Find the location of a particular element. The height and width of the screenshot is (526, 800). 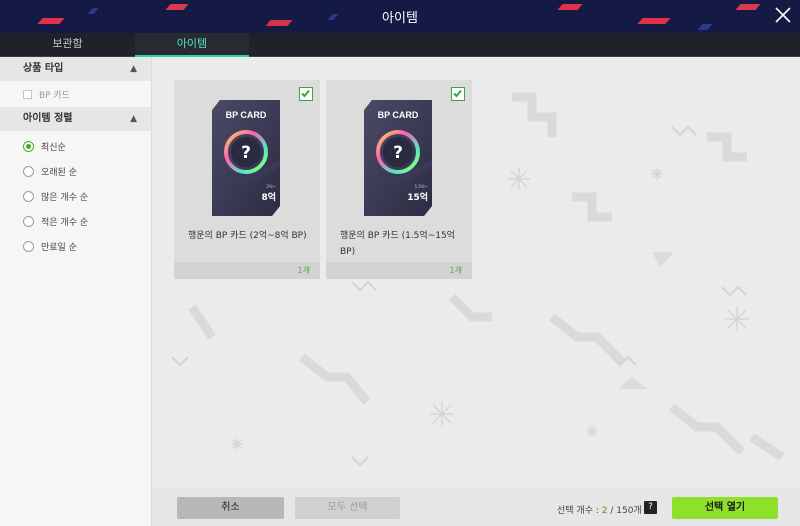

footer-bar: 취소 모두 선택 선택 개수 : 2 / 150개 ? 선택 열기 is located at coordinates (476, 506).